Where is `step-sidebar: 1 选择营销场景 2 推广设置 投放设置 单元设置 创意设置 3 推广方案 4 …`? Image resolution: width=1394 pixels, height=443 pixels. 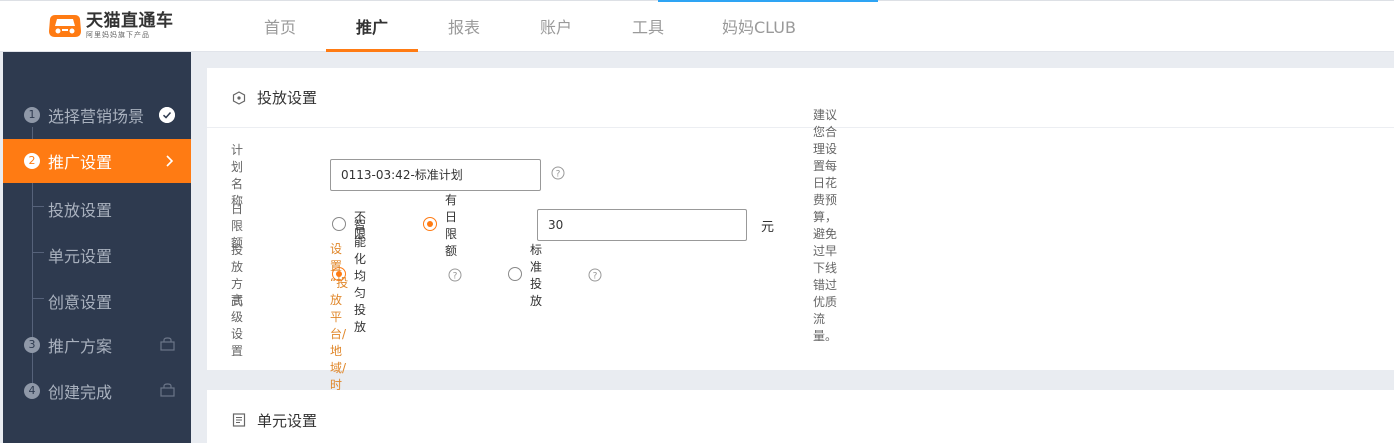
step-sidebar: 1 选择营销场景 2 推广设置 投放设置 单元设置 创意设置 3 推广方案 4 … is located at coordinates (97, 247).